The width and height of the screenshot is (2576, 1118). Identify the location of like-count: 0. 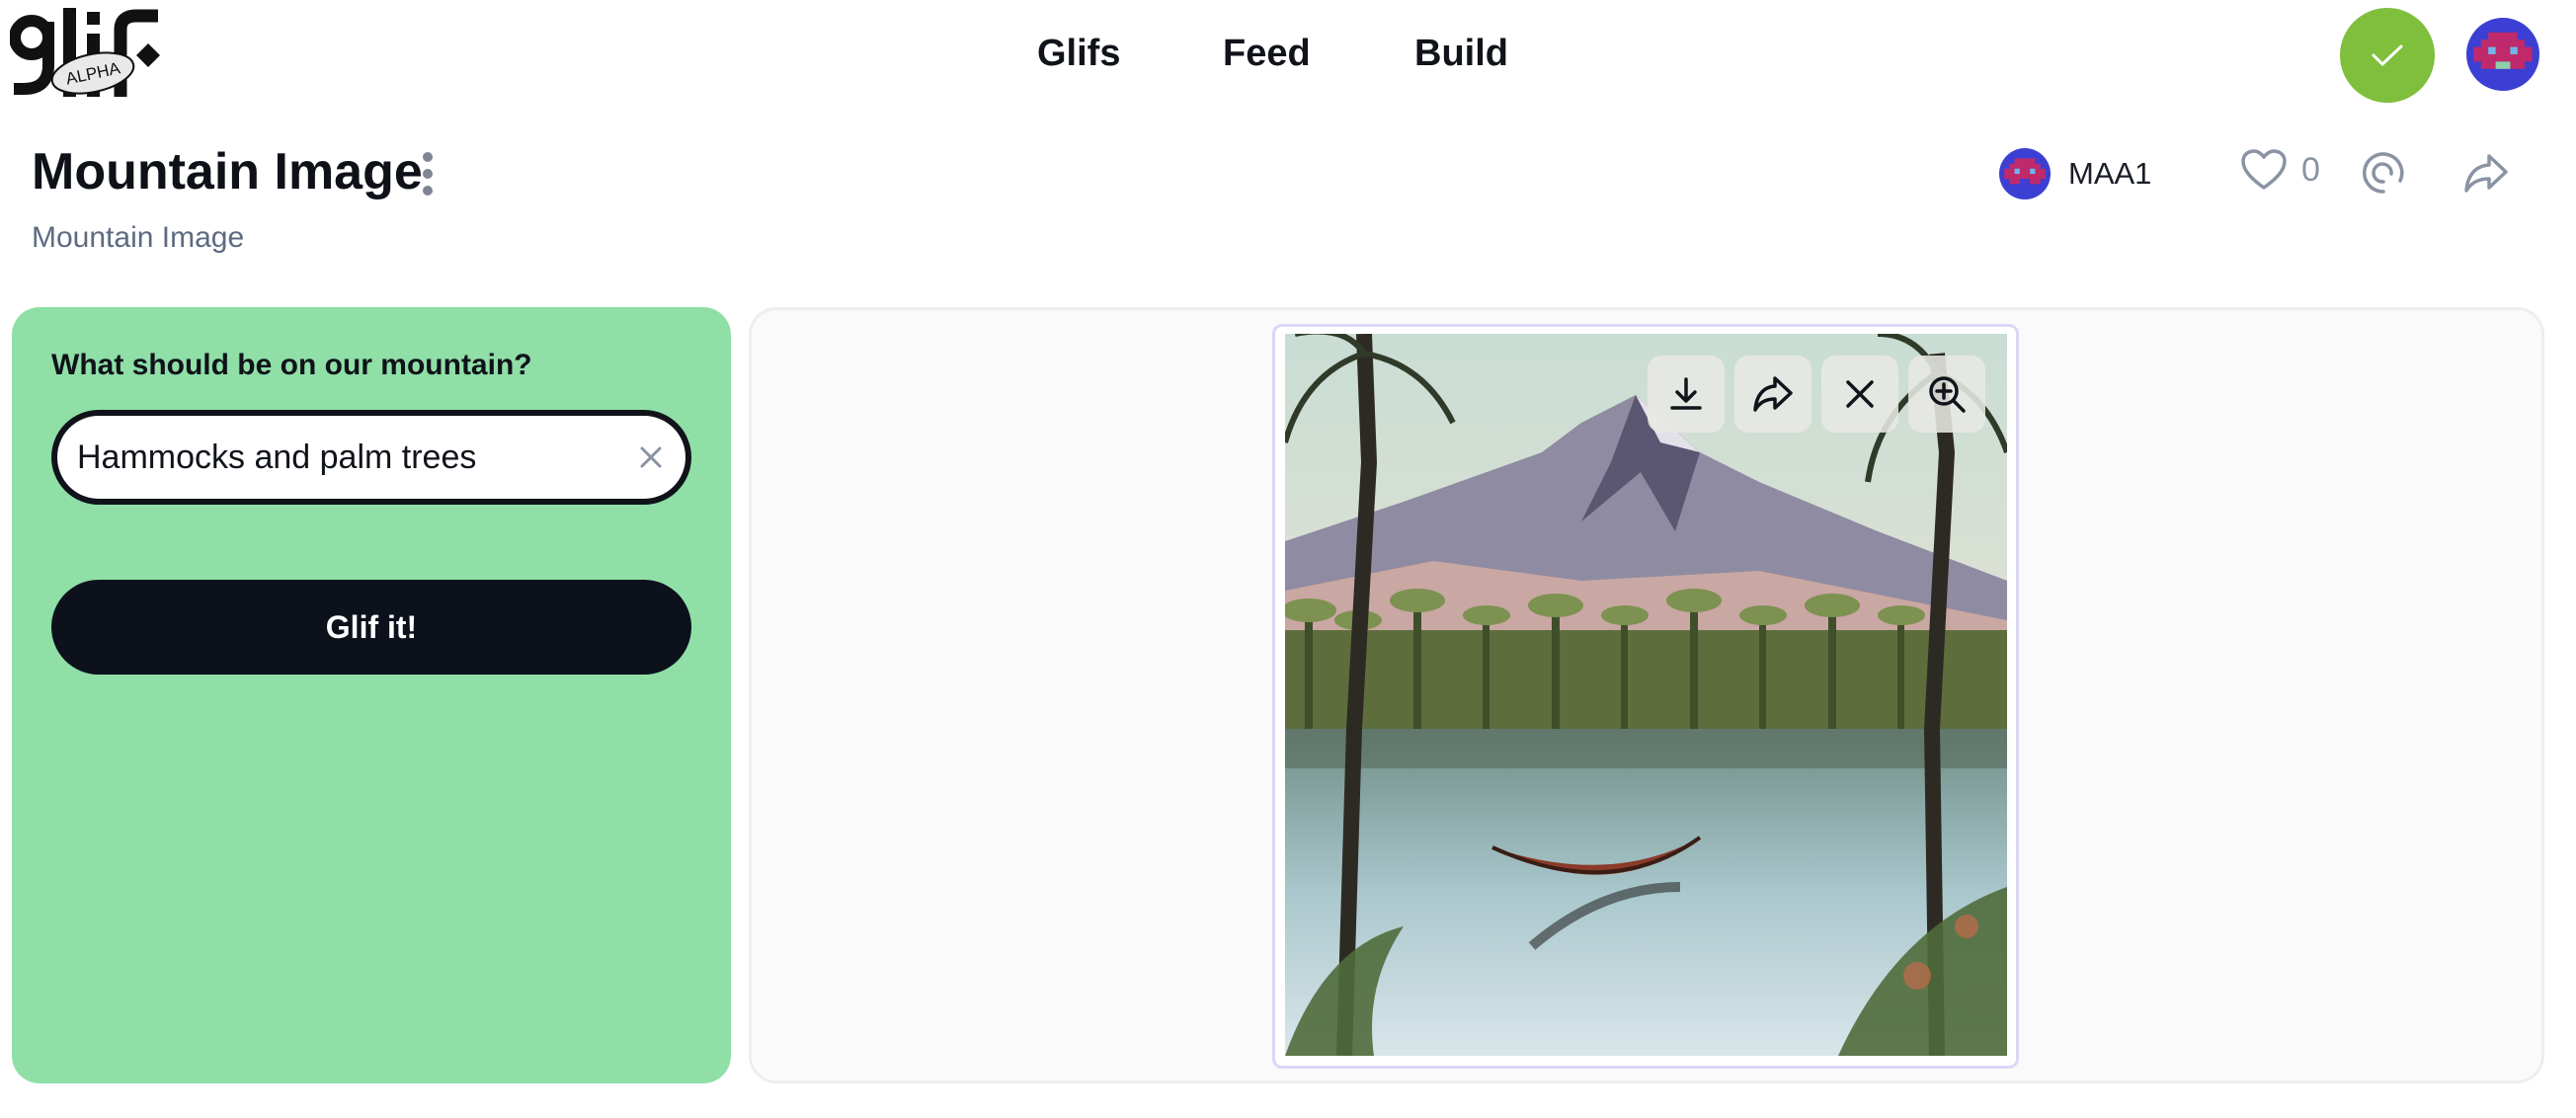
(2310, 169).